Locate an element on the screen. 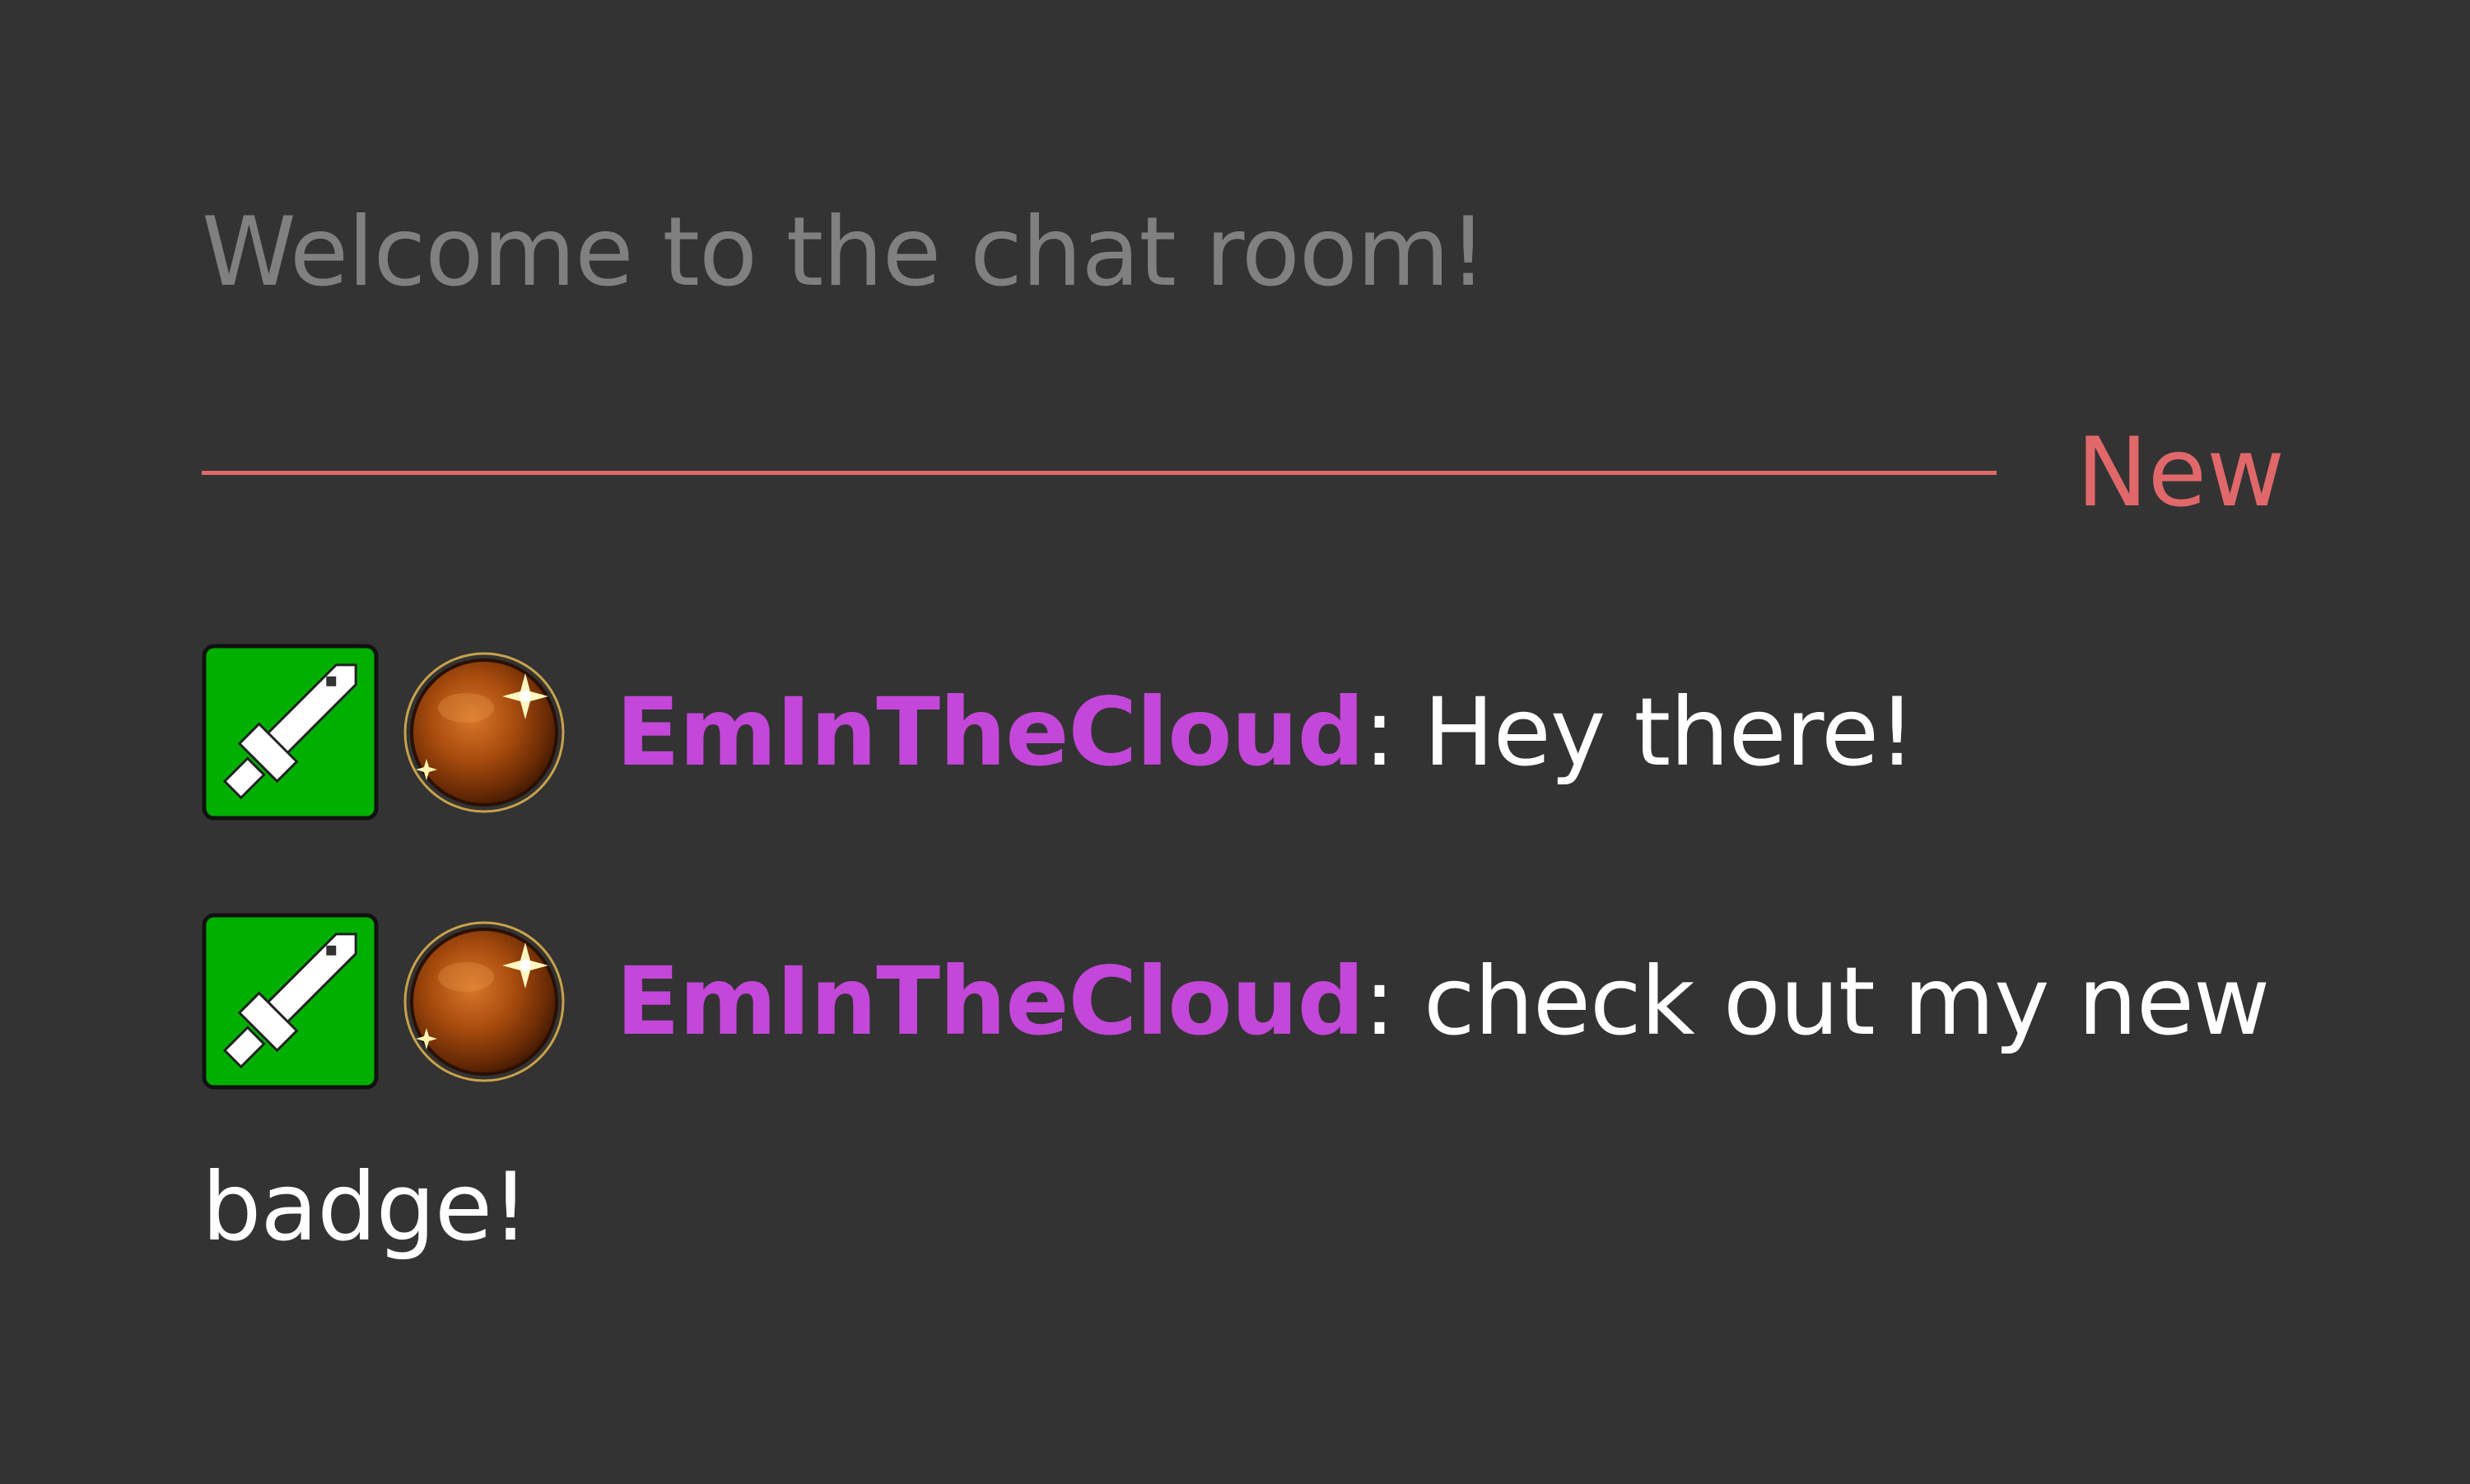 Image resolution: width=2470 pixels, height=1484 pixels. welcome-message: Welcome to the chat room! is located at coordinates (844, 252).